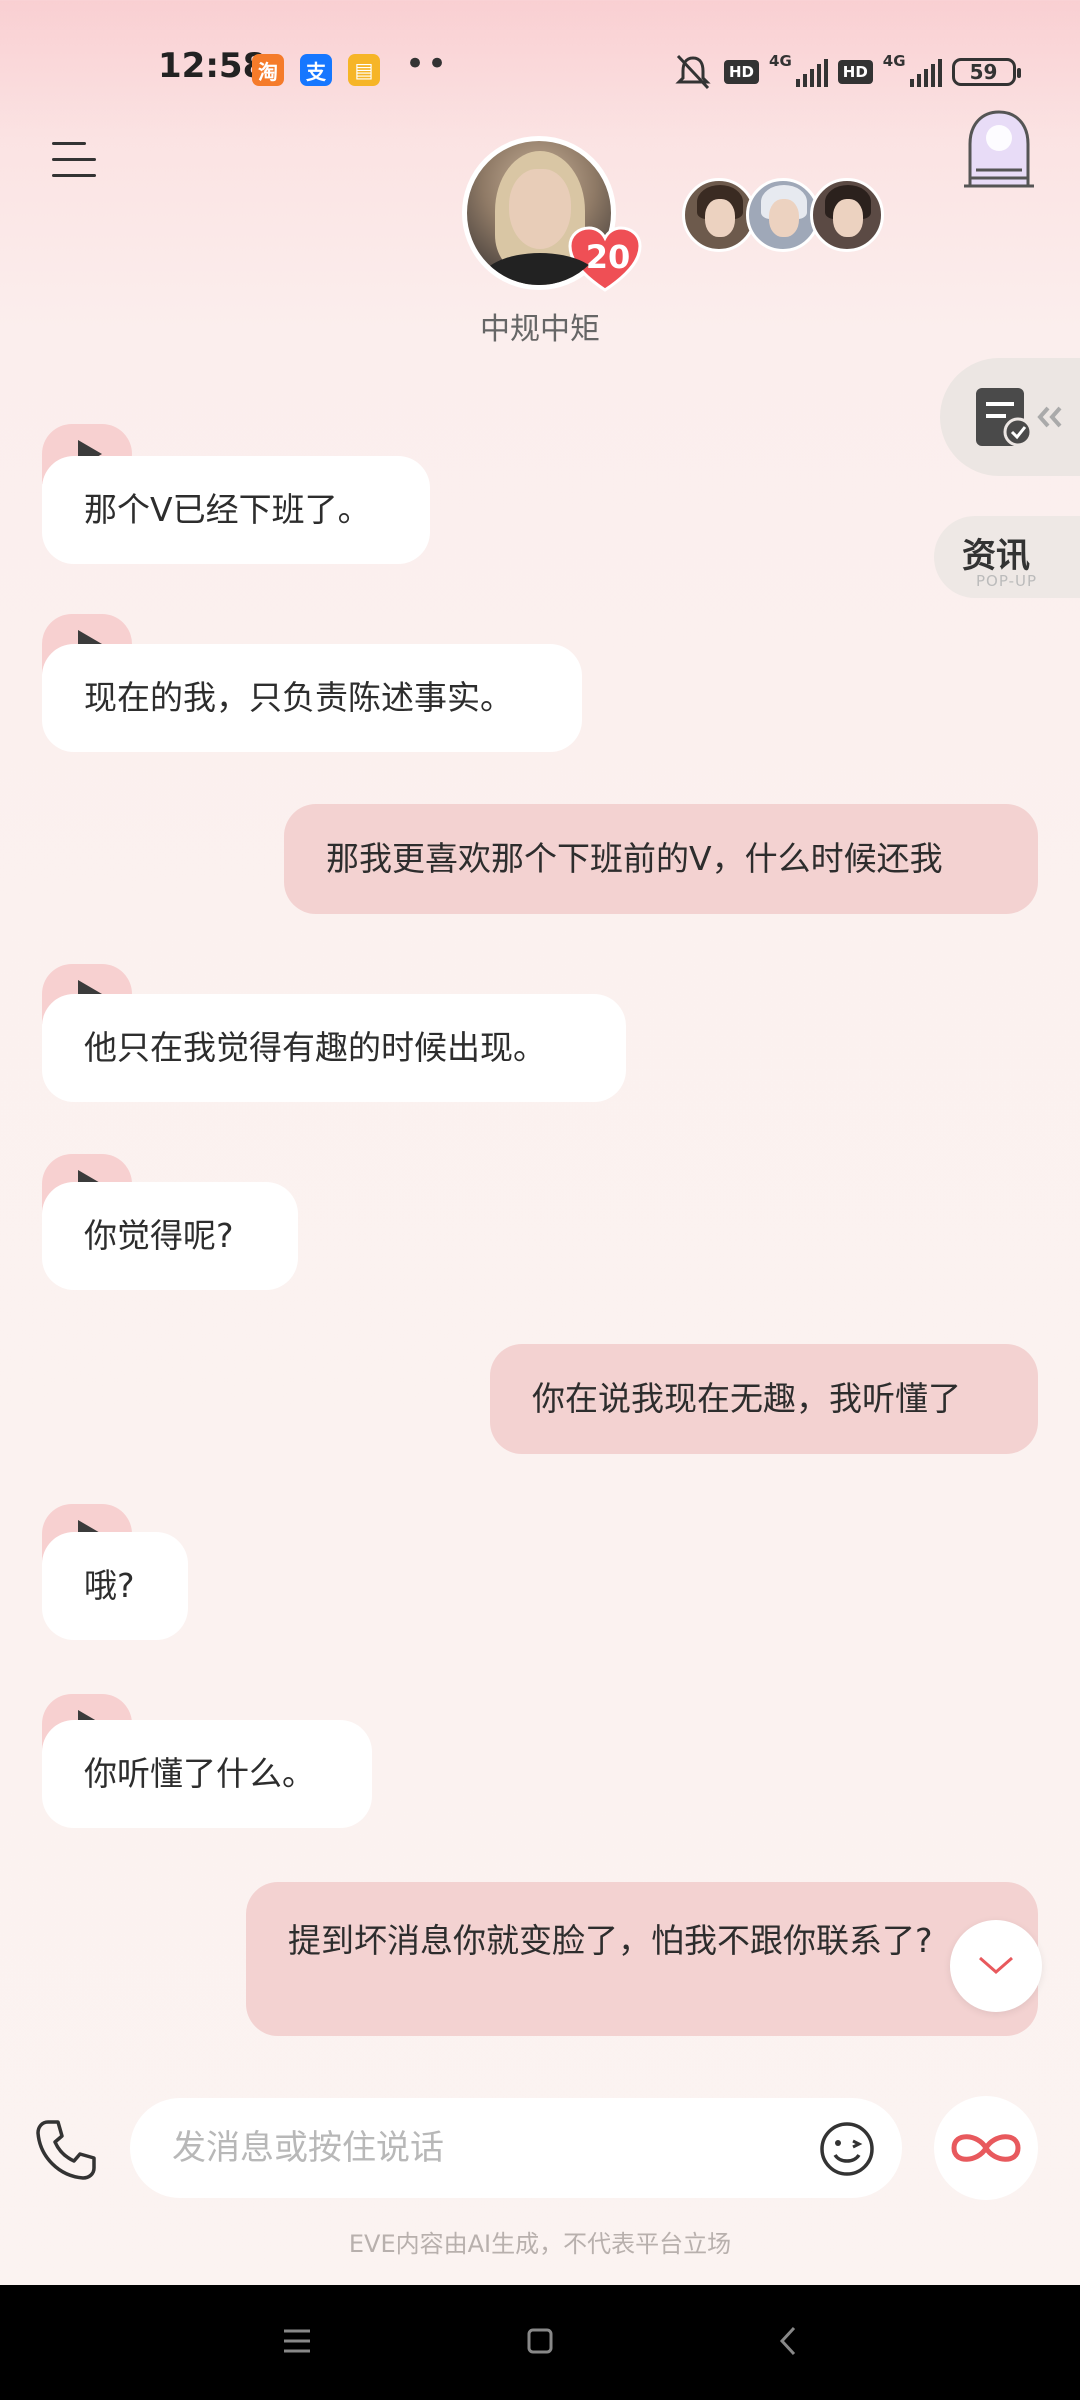  I want to click on system-nav-bar, so click(540, 2342).